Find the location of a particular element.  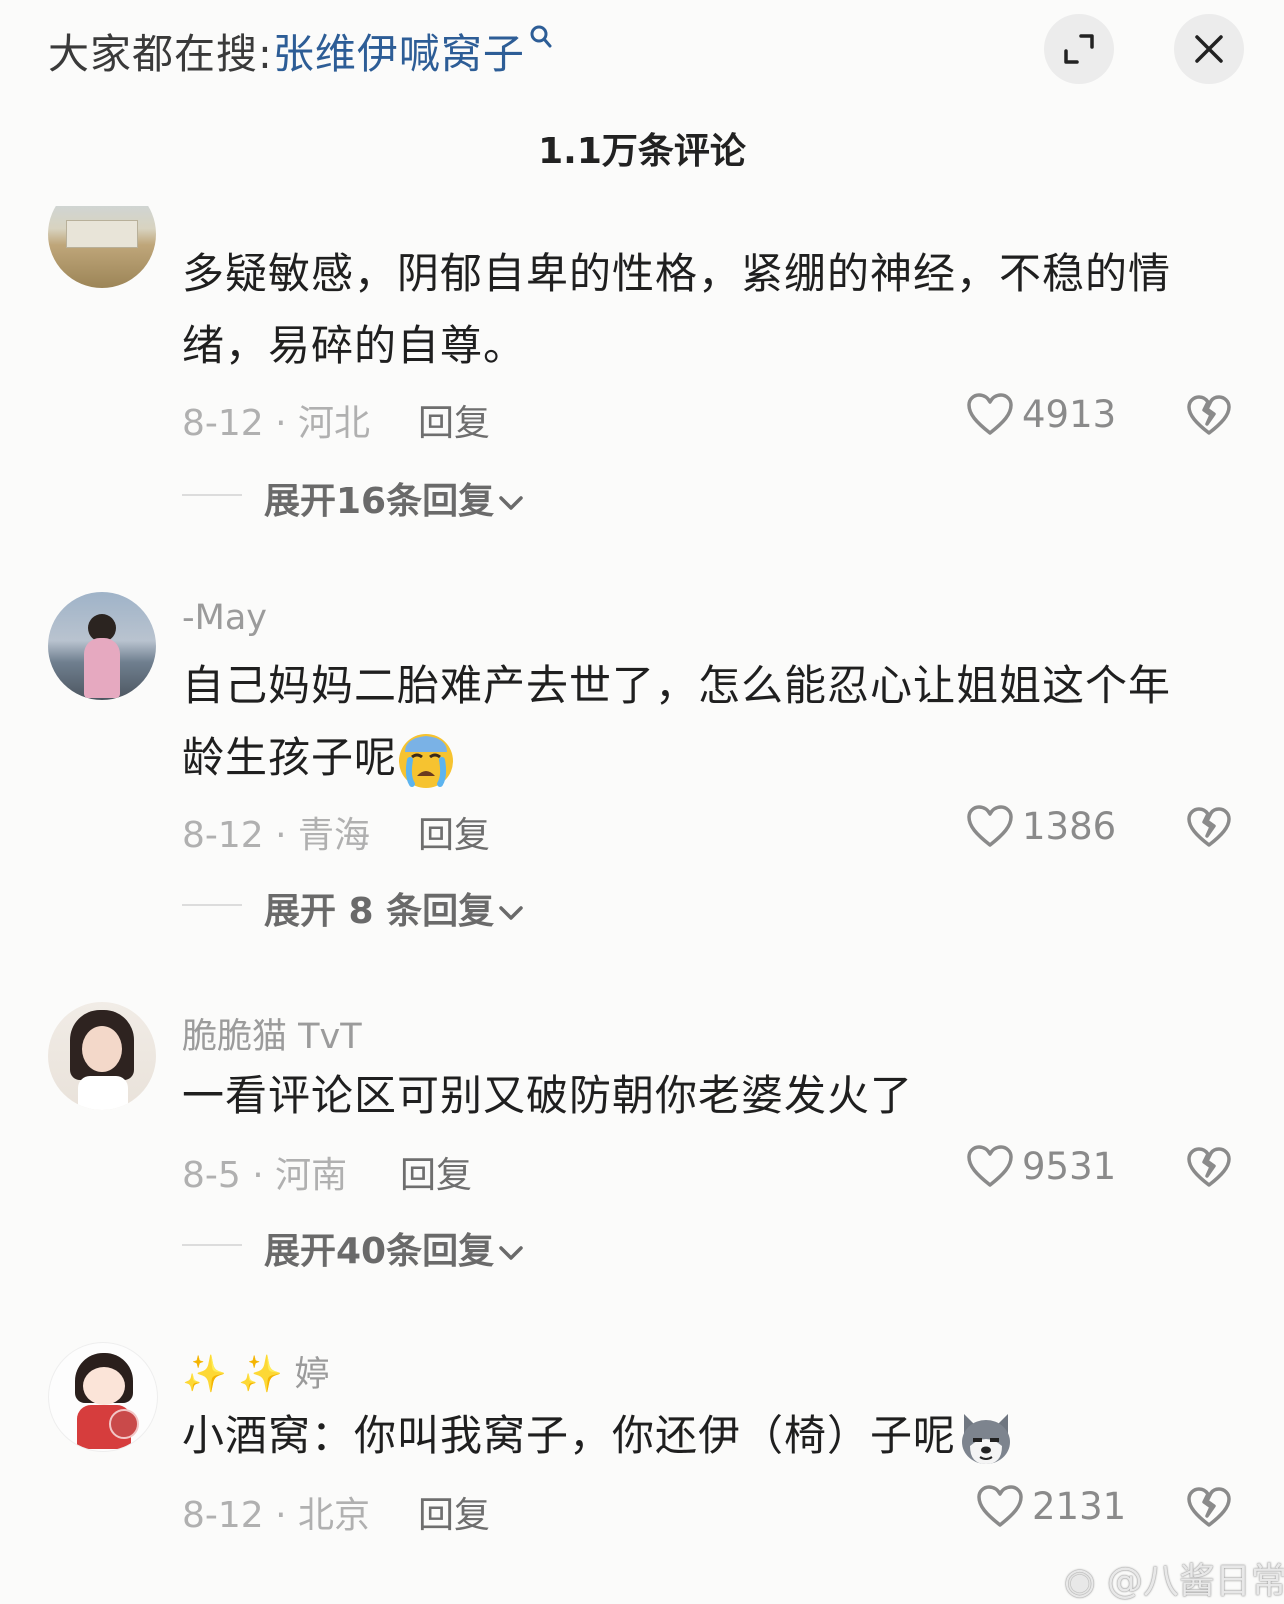

comment-text: 小酒窝：你叫我窝子，你还伊（椅）子呢 is located at coordinates (697, 1436).